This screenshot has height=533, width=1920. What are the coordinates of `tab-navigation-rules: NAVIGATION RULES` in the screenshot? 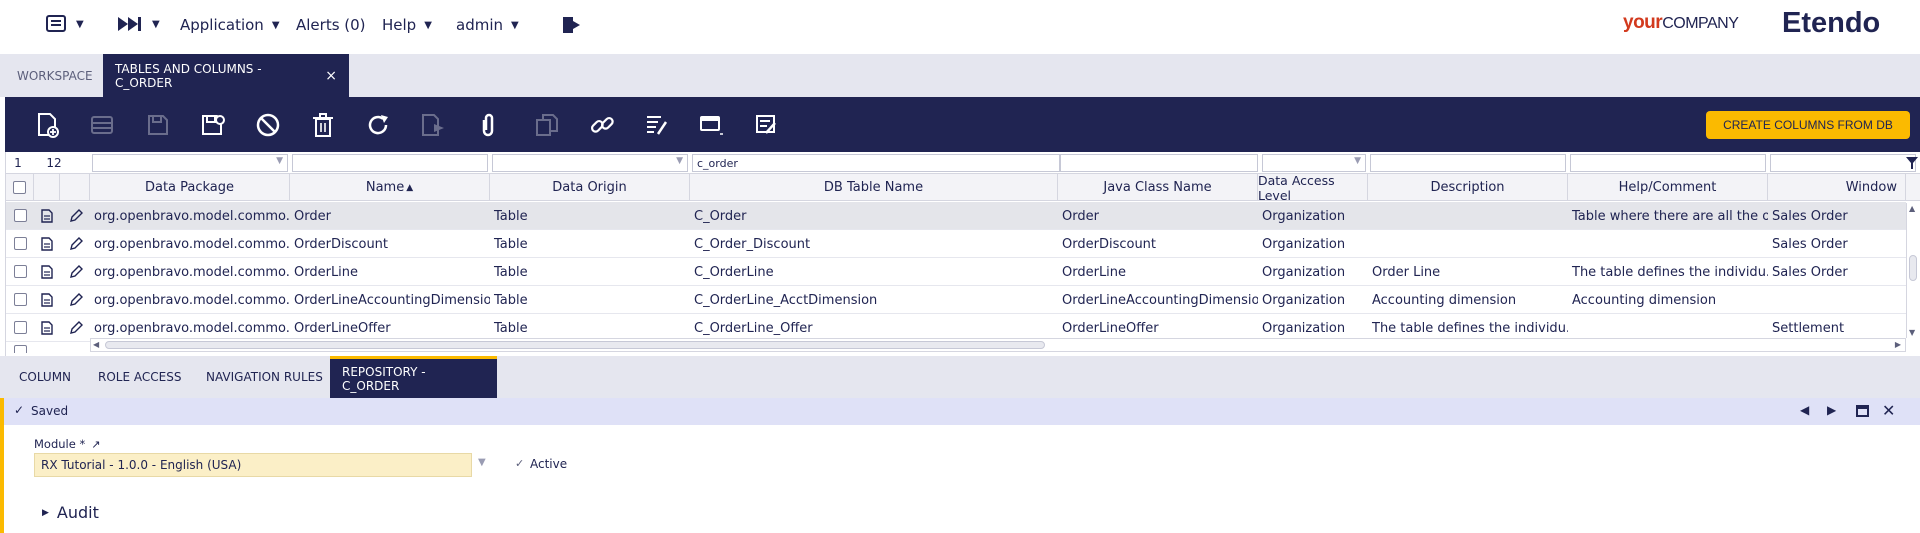 It's located at (264, 377).